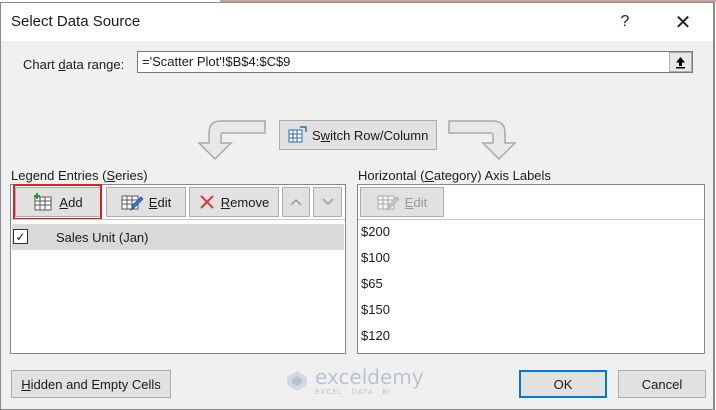  I want to click on chevron-down-icon, so click(327, 202).